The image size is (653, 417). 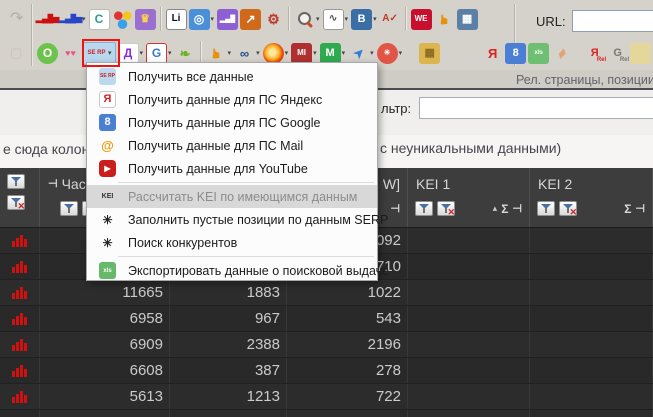 What do you see at coordinates (145, 19) in the screenshot?
I see `crown-button: ♛` at bounding box center [145, 19].